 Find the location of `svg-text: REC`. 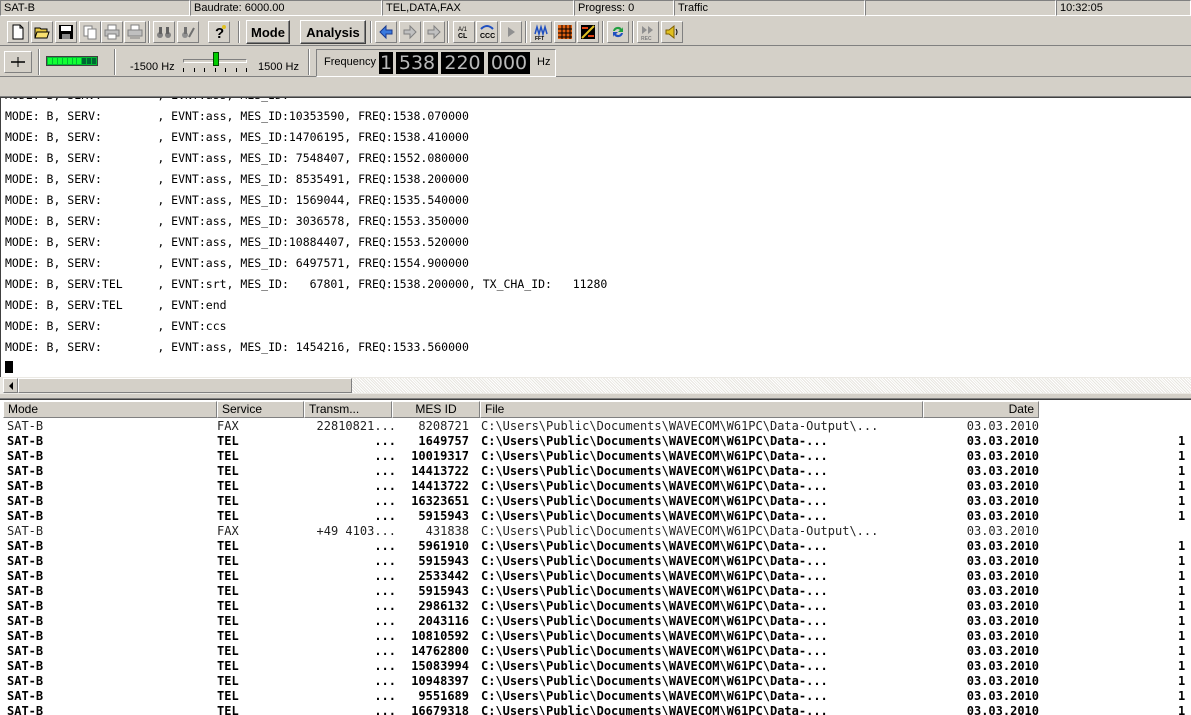

svg-text: REC is located at coordinates (646, 38).